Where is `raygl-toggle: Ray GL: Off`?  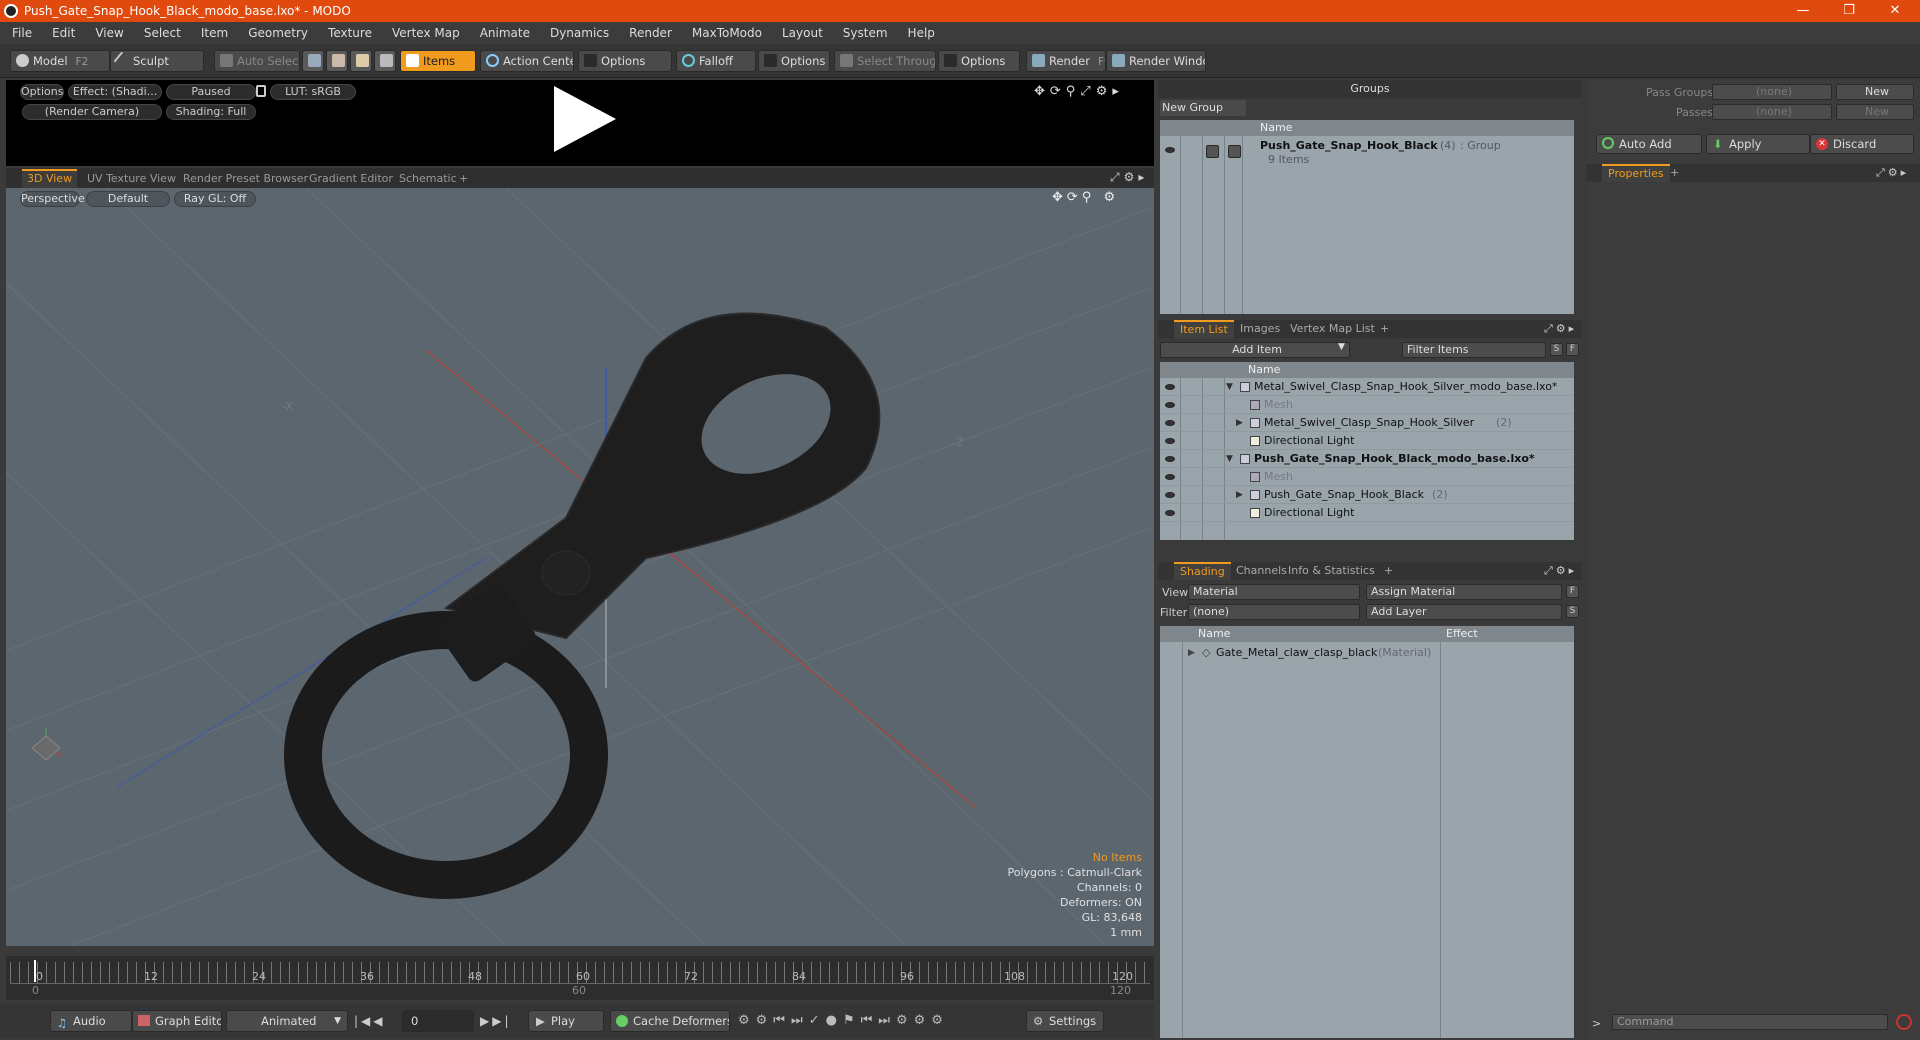
raygl-toggle: Ray GL: Off is located at coordinates (215, 199).